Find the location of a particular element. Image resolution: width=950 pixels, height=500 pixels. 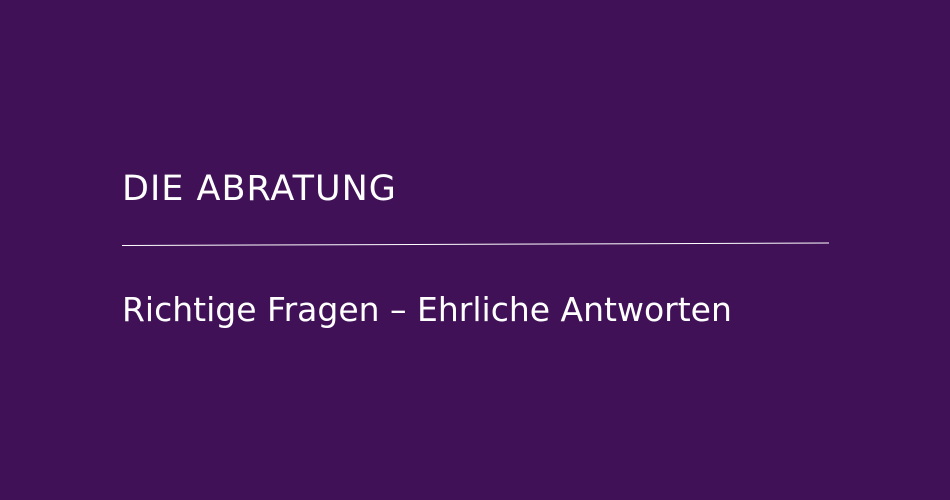

page-subtitle: Richtige Fragen – Ehrliche Antworten is located at coordinates (427, 309).